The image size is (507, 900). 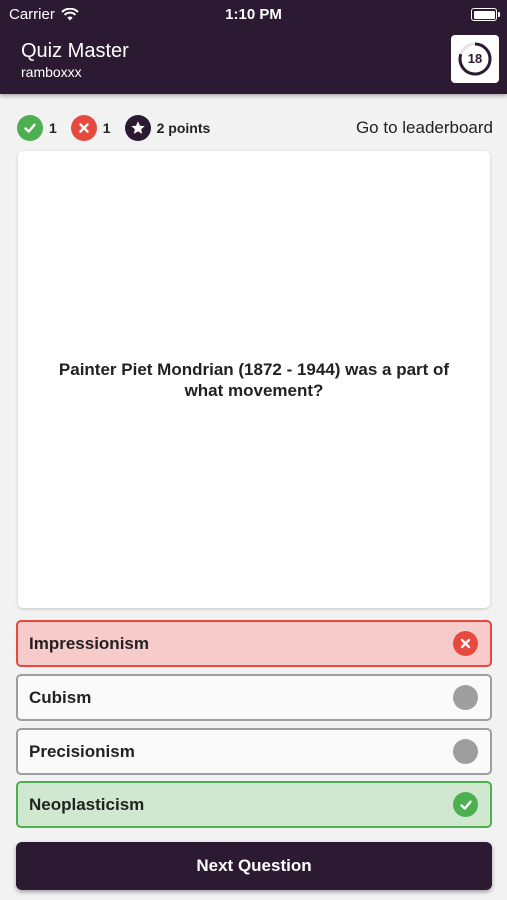 I want to click on correct-count: 1, so click(x=37, y=128).